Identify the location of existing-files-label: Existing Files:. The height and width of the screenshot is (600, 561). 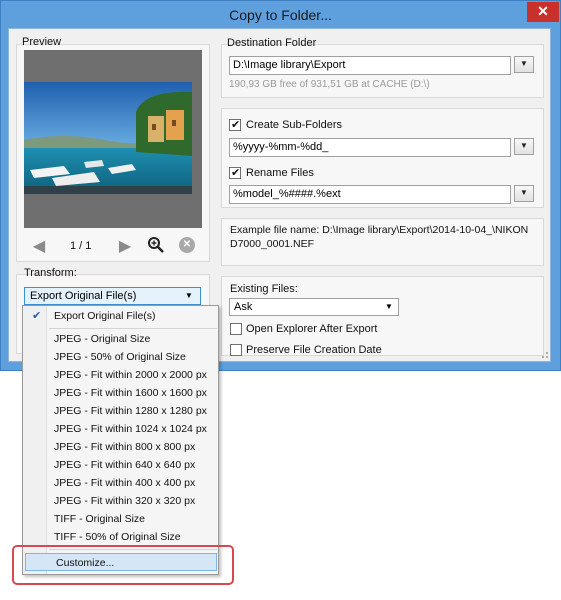
(264, 289).